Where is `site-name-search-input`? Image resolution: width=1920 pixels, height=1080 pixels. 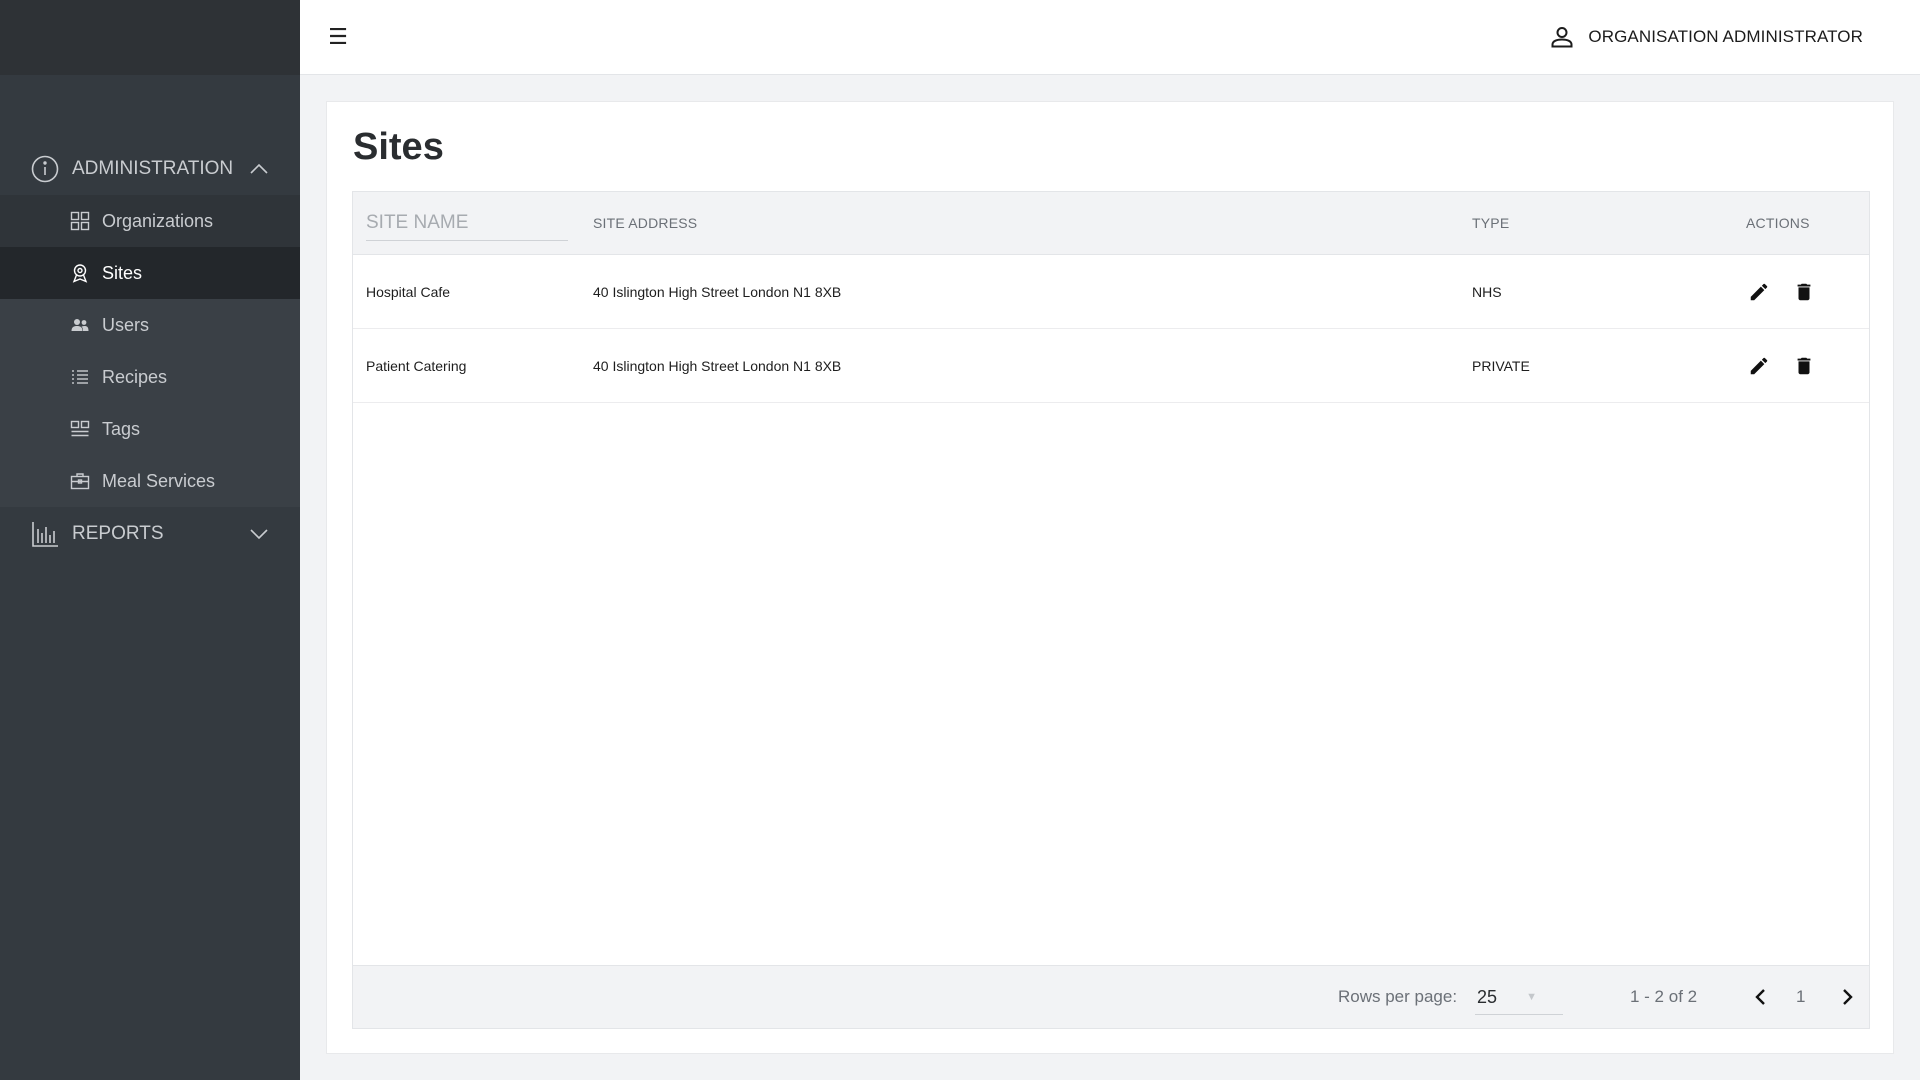
site-name-search-input is located at coordinates (467, 223).